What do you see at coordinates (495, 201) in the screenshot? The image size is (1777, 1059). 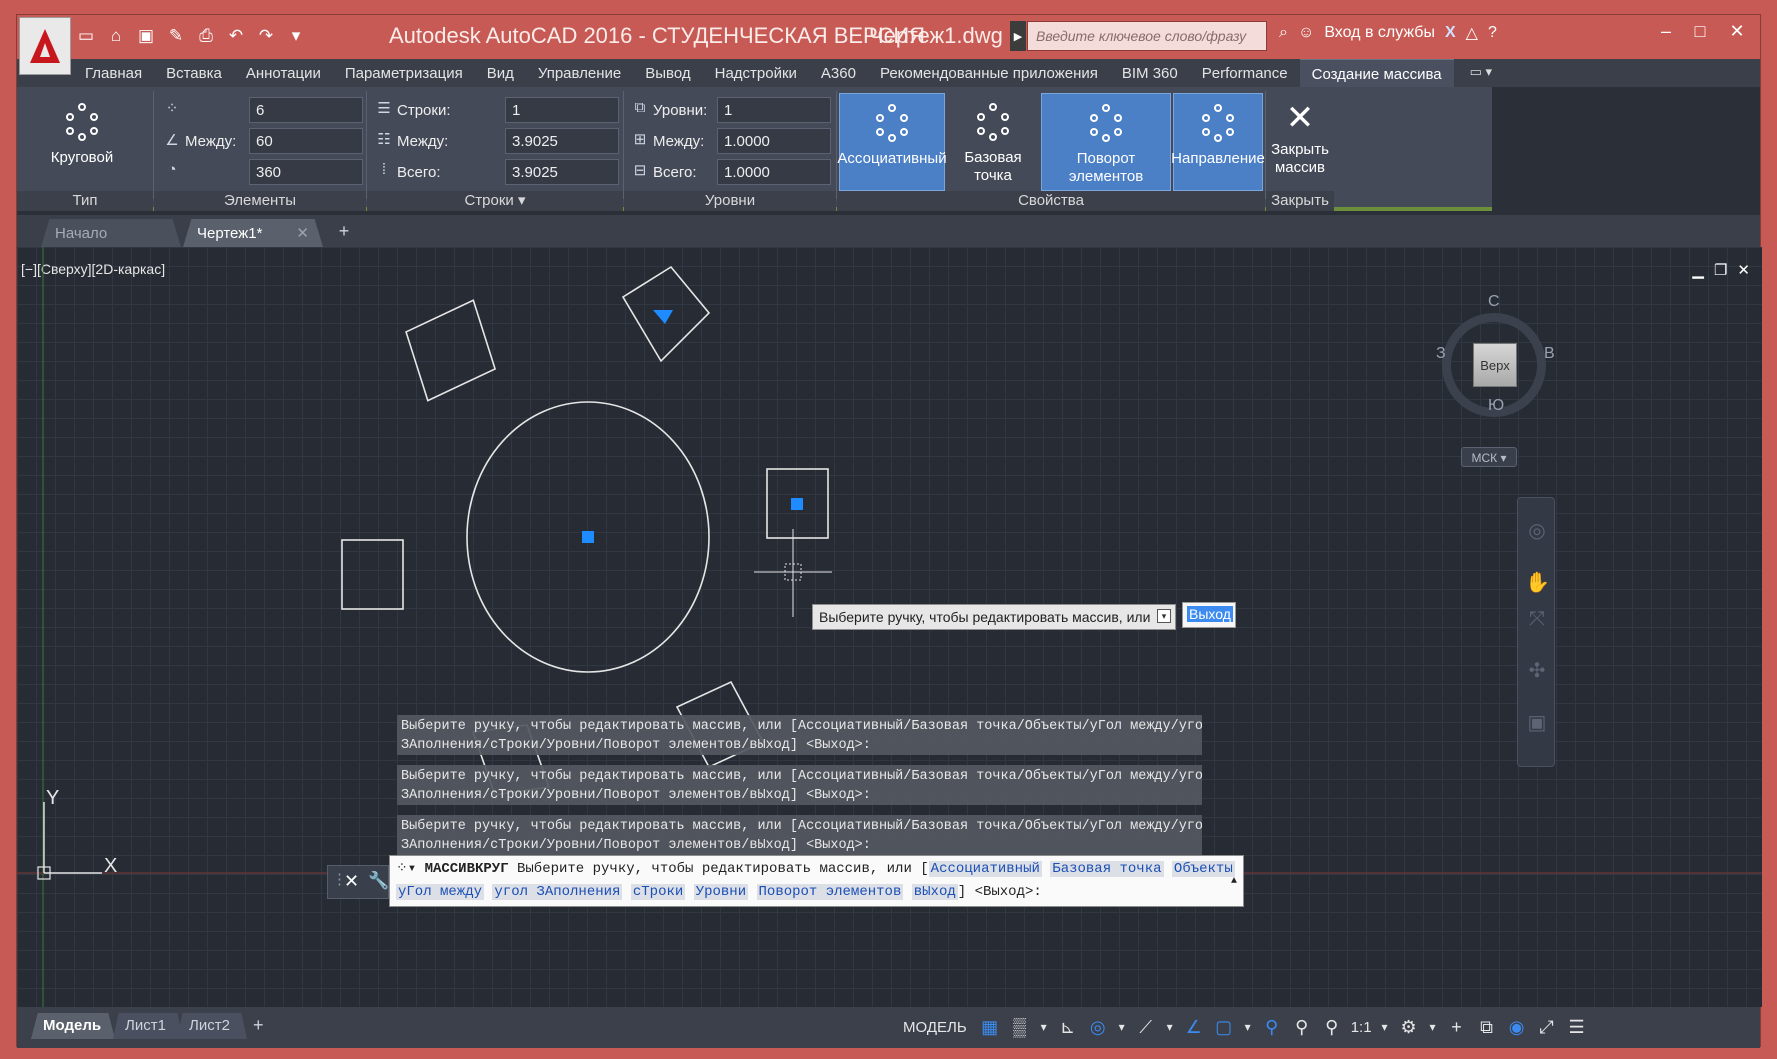 I see `rows-panel-title: Строки ▾` at bounding box center [495, 201].